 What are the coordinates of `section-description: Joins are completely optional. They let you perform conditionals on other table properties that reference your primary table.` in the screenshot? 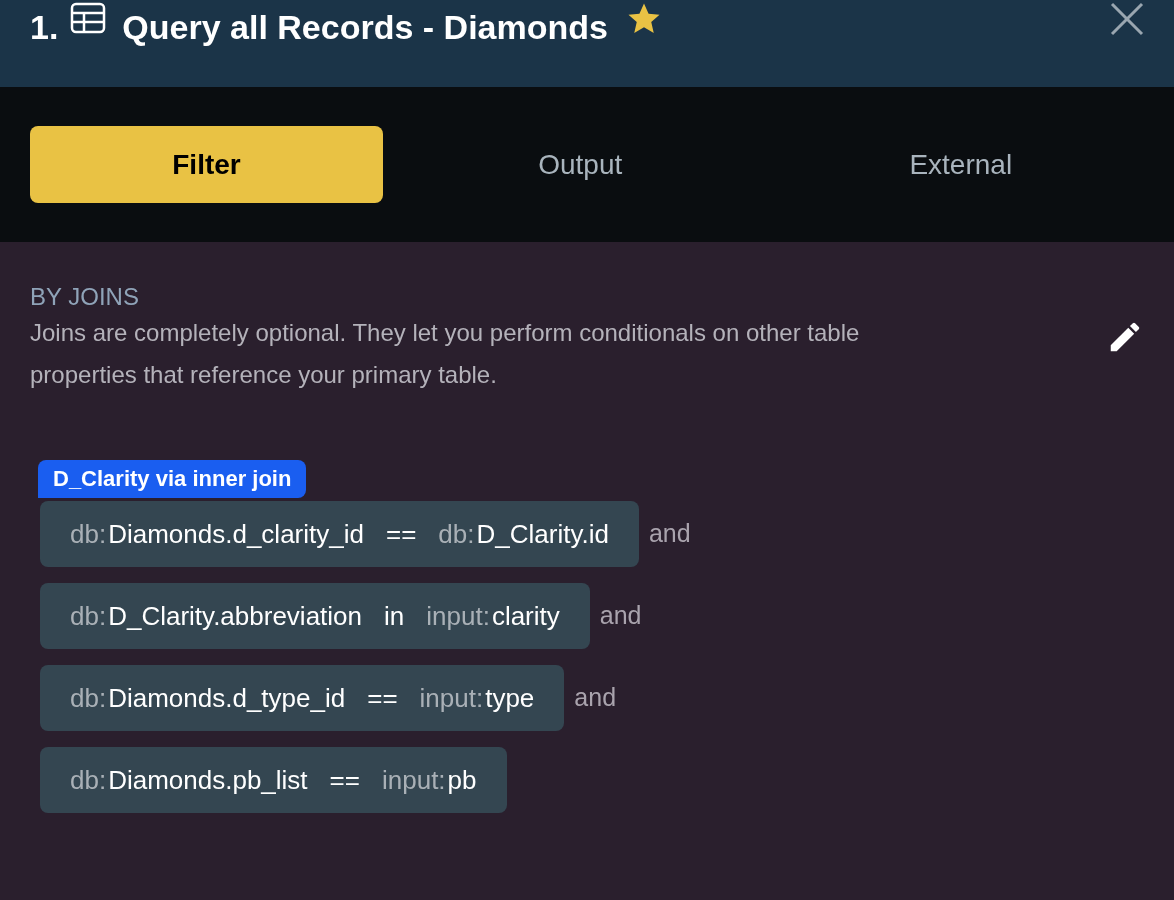 It's located at (445, 354).